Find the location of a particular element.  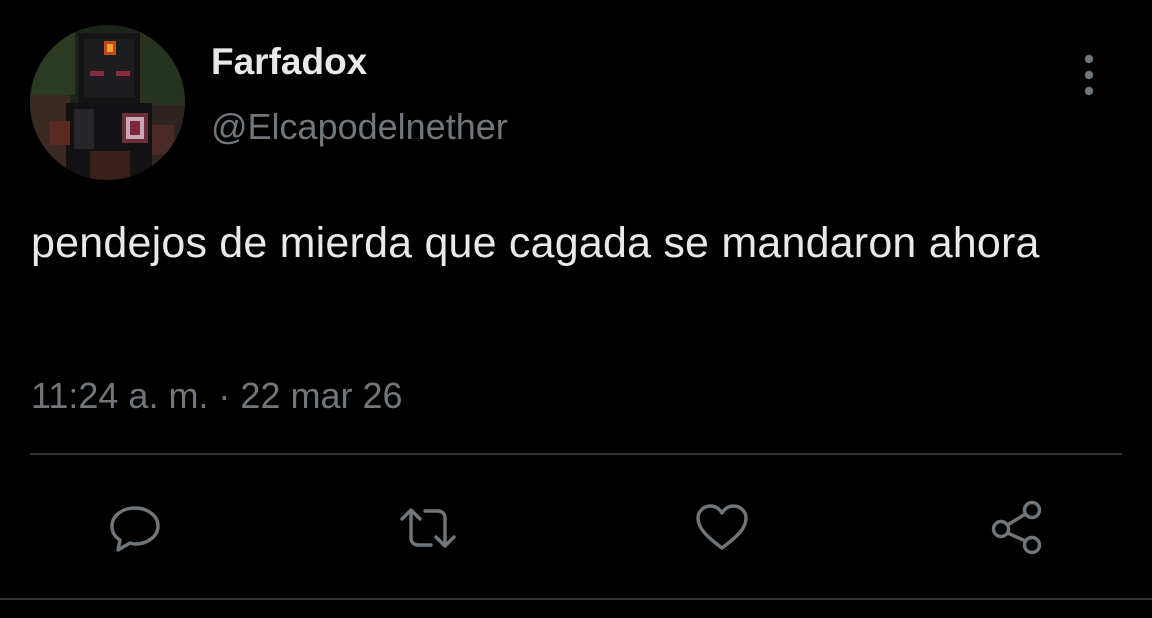

heart-icon is located at coordinates (722, 527).